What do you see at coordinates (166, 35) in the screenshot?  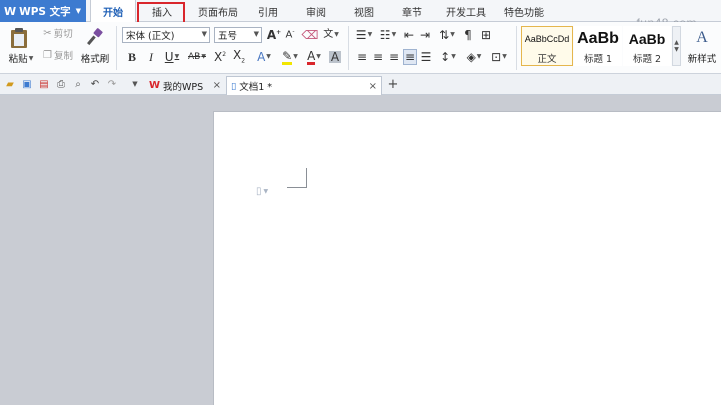 I see `font-name-select: 宋体 (正文) ▼` at bounding box center [166, 35].